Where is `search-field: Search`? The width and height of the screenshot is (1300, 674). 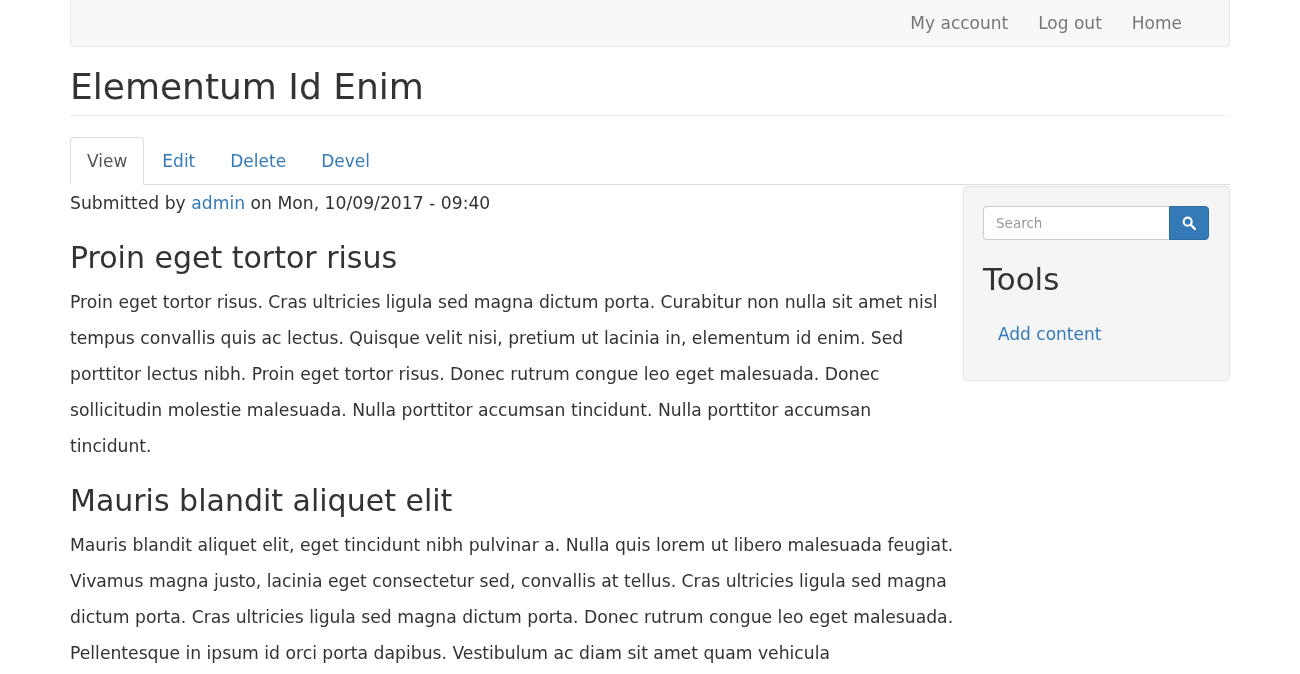
search-field: Search is located at coordinates (1076, 223).